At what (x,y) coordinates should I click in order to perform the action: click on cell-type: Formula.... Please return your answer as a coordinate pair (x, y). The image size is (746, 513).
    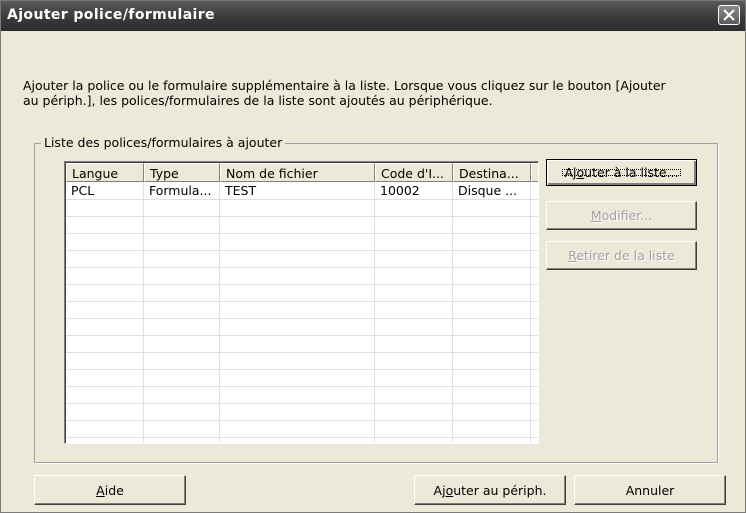
    Looking at the image, I should click on (180, 190).